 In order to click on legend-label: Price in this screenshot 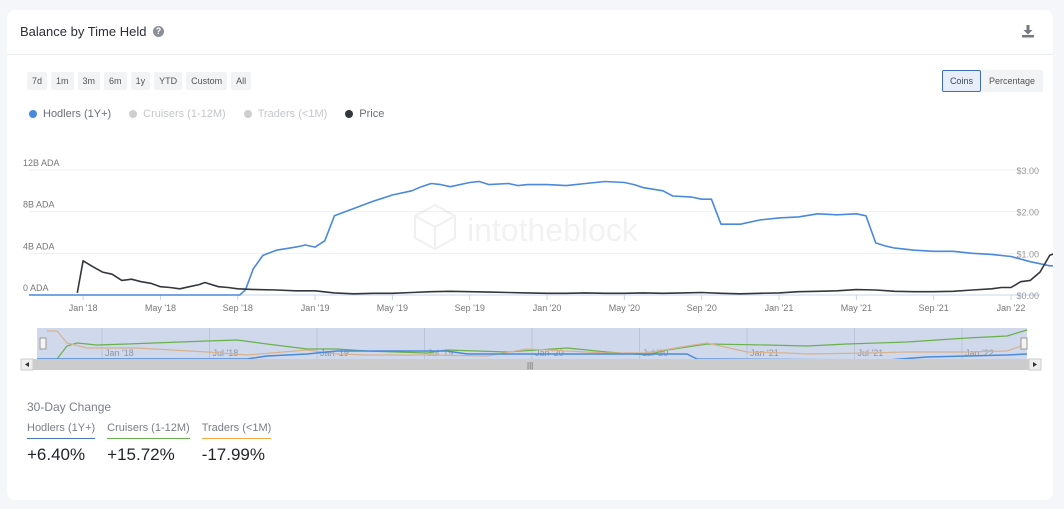, I will do `click(372, 114)`.